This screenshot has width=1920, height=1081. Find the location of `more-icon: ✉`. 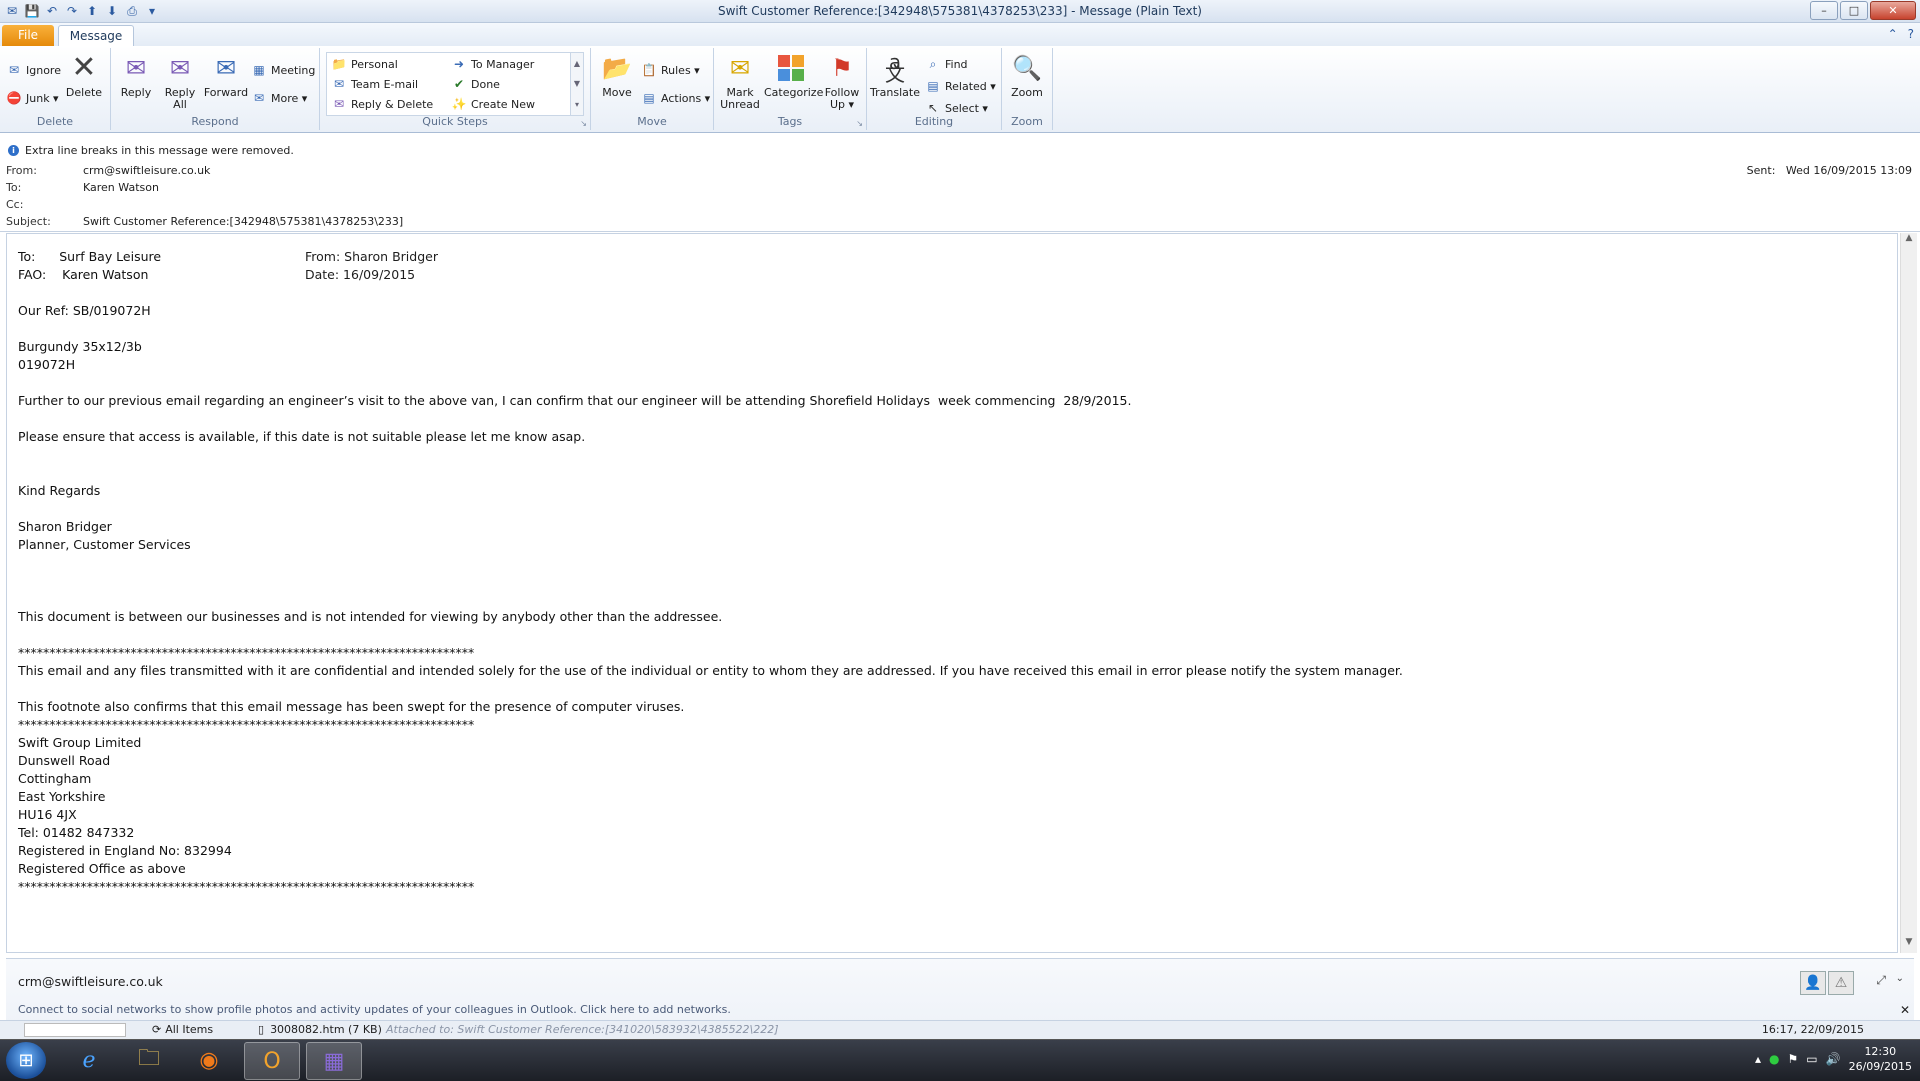

more-icon: ✉ is located at coordinates (259, 98).